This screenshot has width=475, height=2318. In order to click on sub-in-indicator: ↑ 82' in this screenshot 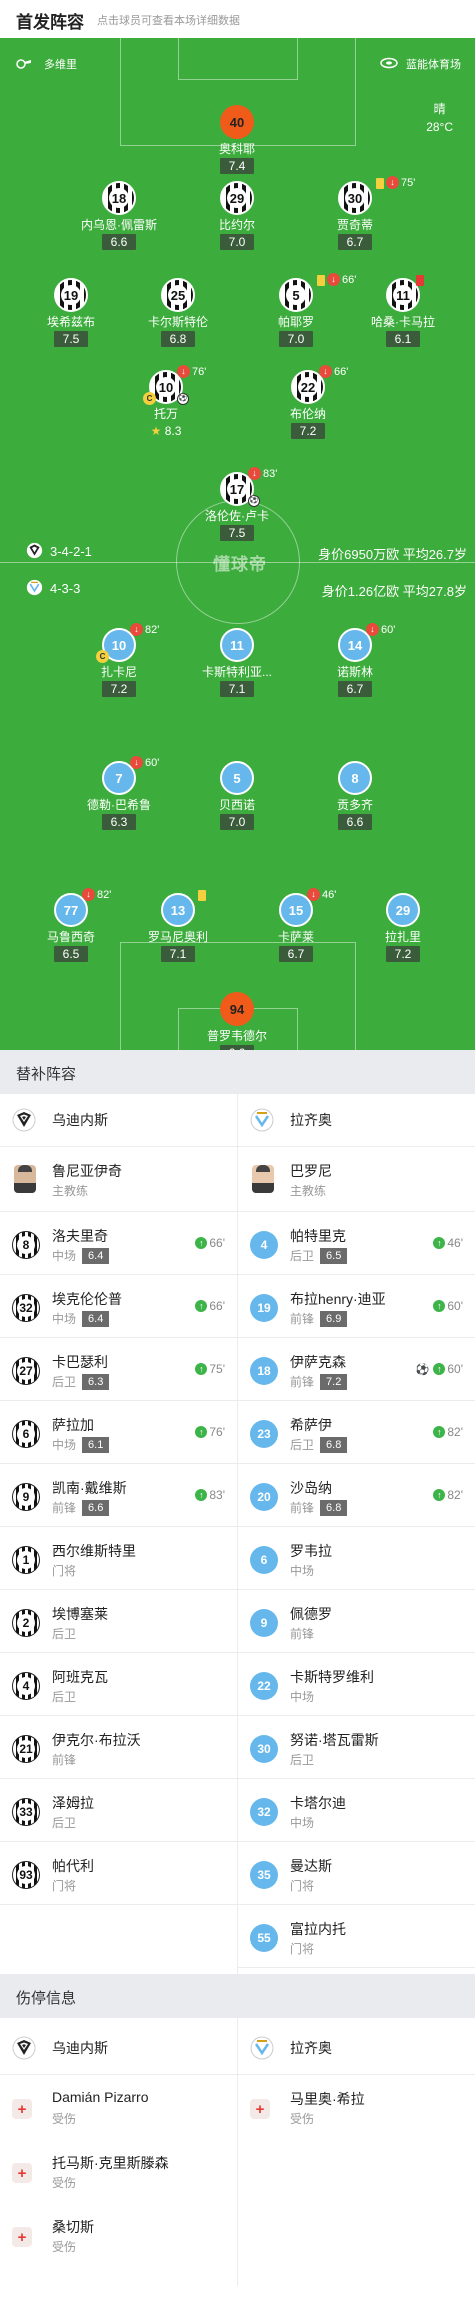, I will do `click(448, 1495)`.